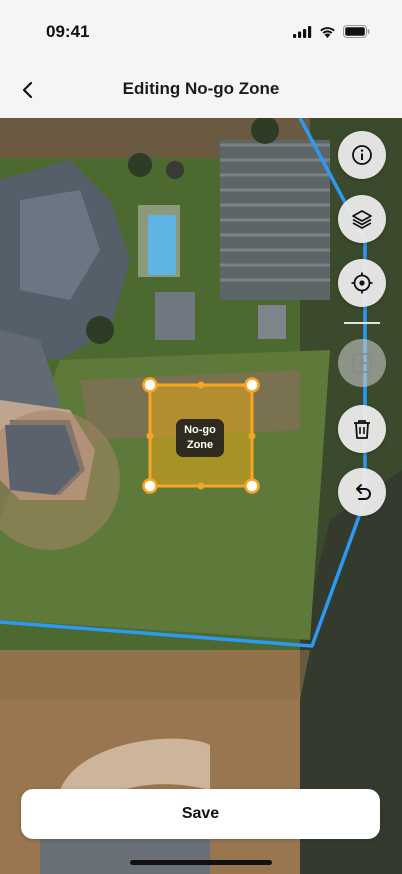 The image size is (402, 874). Describe the element at coordinates (356, 31) in the screenshot. I see `battery-icon` at that location.